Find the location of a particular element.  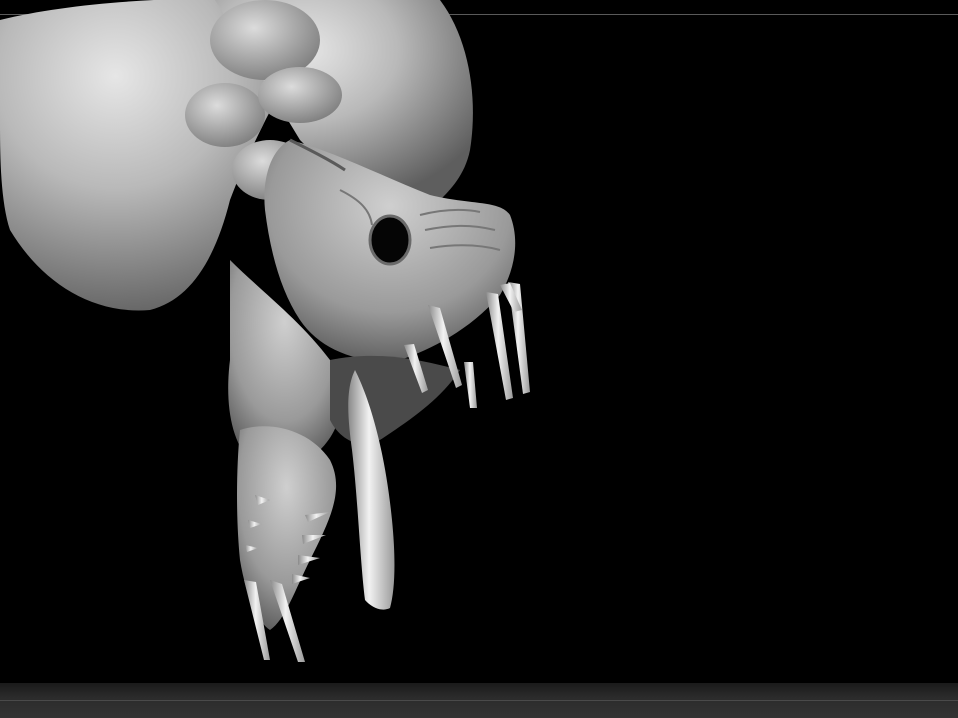

brow-bulb-mid is located at coordinates (225, 115).